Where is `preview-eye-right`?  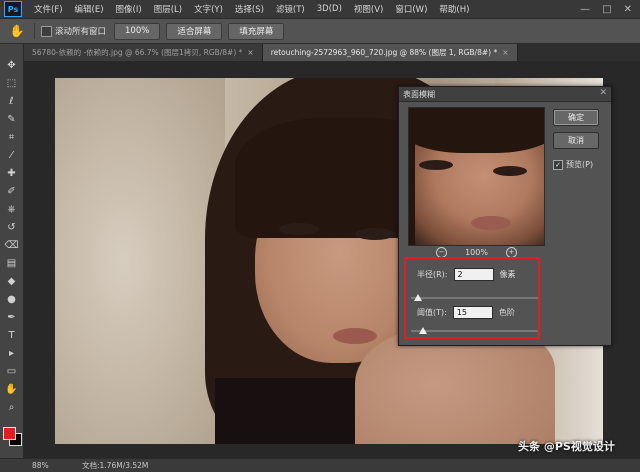
preview-eye-right is located at coordinates (510, 171).